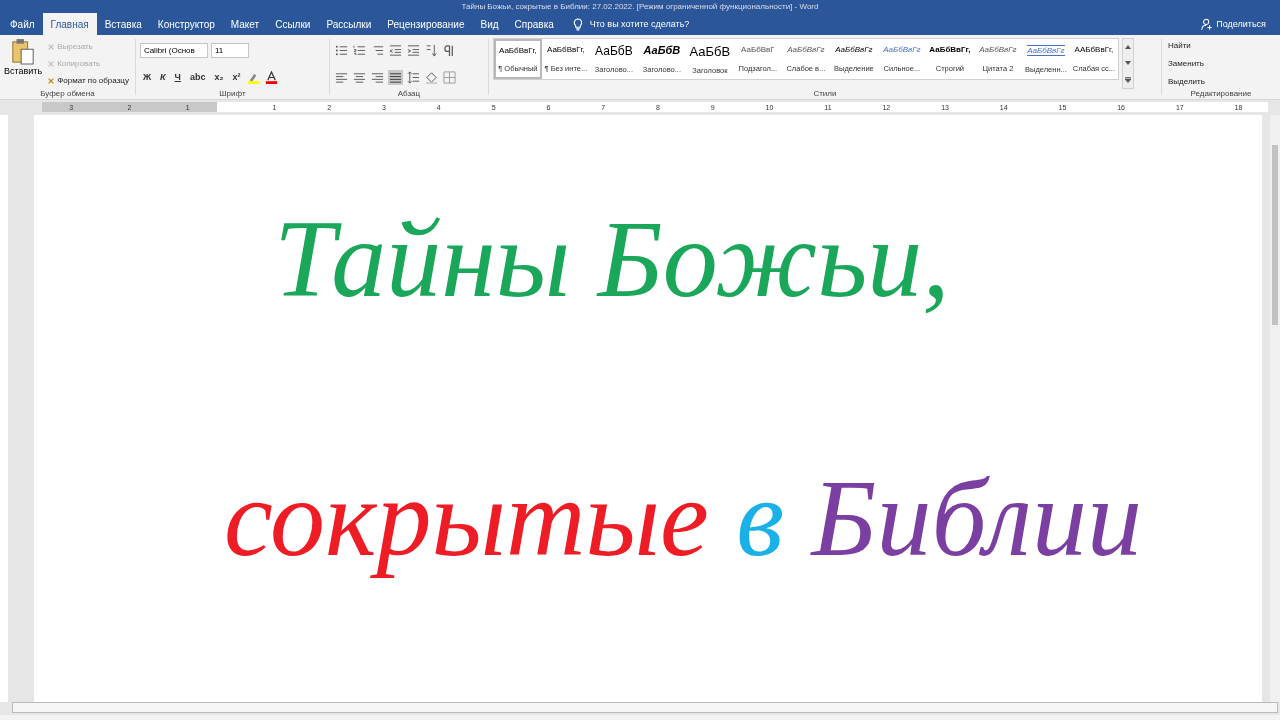 Image resolution: width=1280 pixels, height=720 pixels. What do you see at coordinates (229, 50) in the screenshot?
I see `font-size-field: 11` at bounding box center [229, 50].